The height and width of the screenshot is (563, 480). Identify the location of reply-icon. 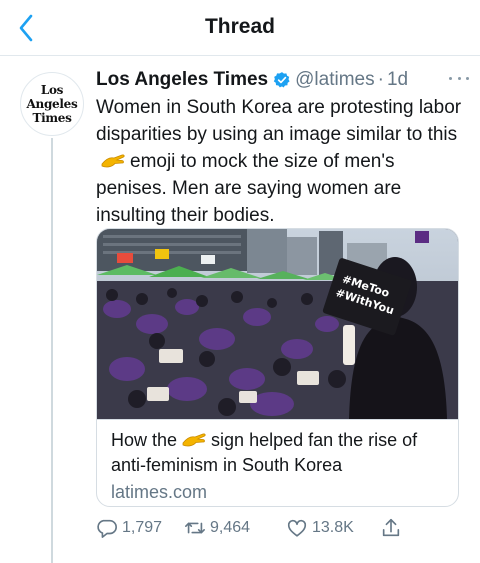
(107, 528).